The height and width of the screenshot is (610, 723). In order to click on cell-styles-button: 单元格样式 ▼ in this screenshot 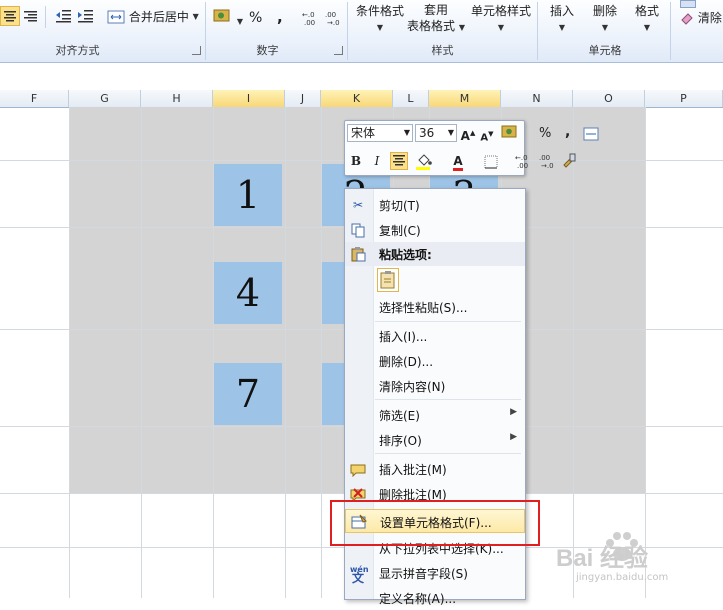, I will do `click(501, 17)`.